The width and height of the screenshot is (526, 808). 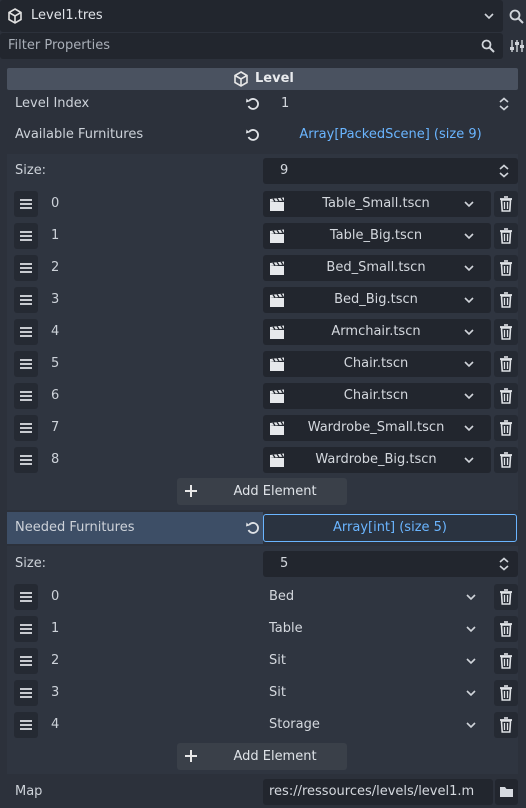 I want to click on array-element-row: 7 Wardrobe_Small.tscn, so click(x=262, y=428).